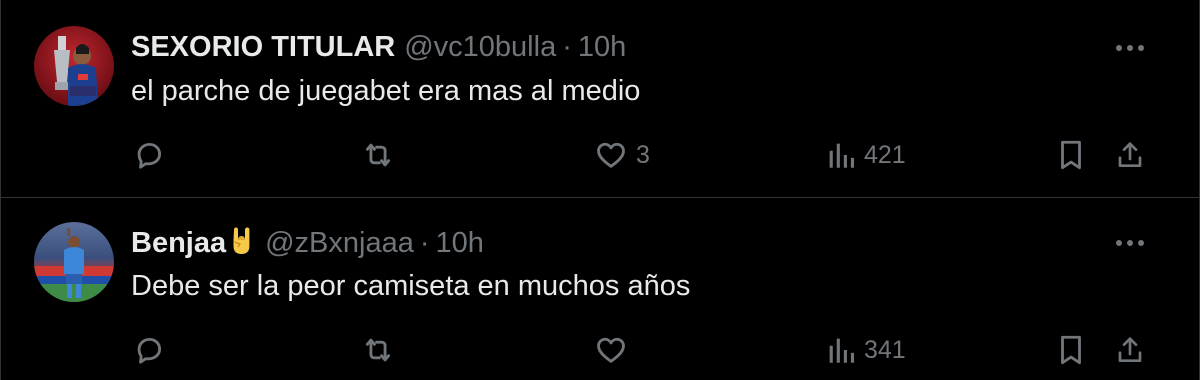 The height and width of the screenshot is (380, 1200). I want to click on display-name: Benjaa, so click(178, 243).